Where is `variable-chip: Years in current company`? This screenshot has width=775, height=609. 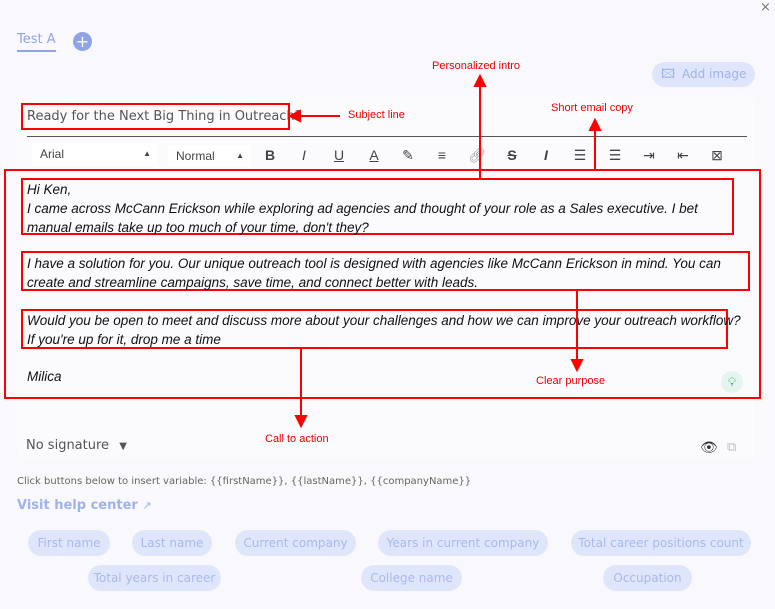 variable-chip: Years in current company is located at coordinates (463, 543).